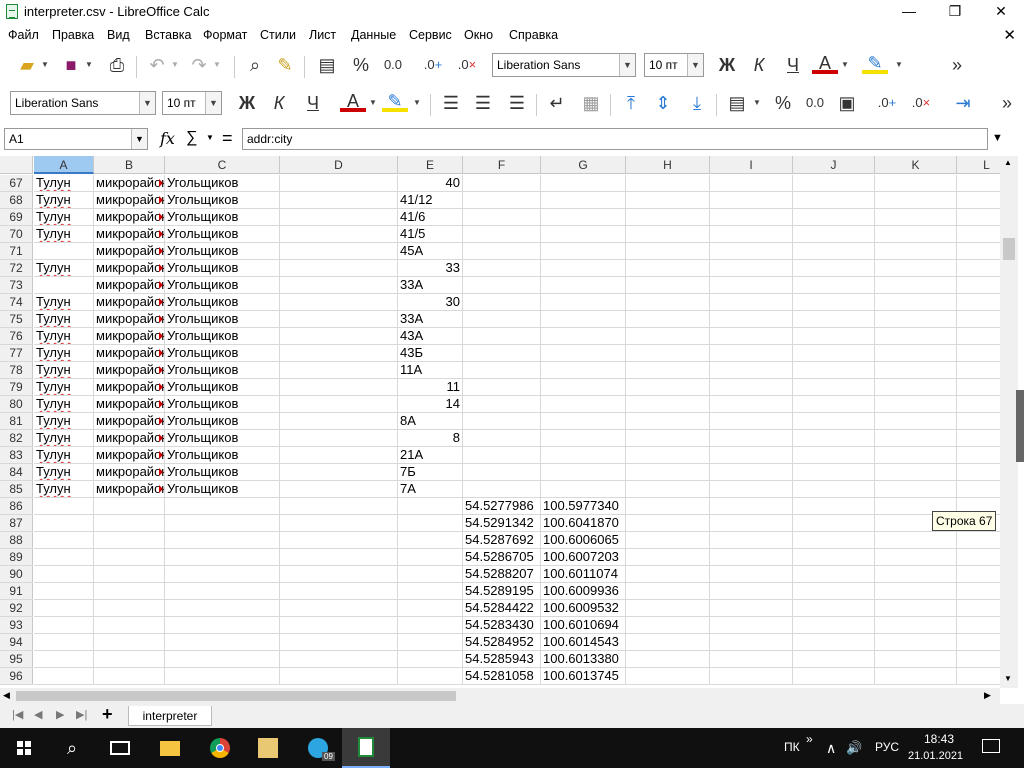 The height and width of the screenshot is (768, 1024). What do you see at coordinates (222, 591) in the screenshot?
I see `cell-c91` at bounding box center [222, 591].